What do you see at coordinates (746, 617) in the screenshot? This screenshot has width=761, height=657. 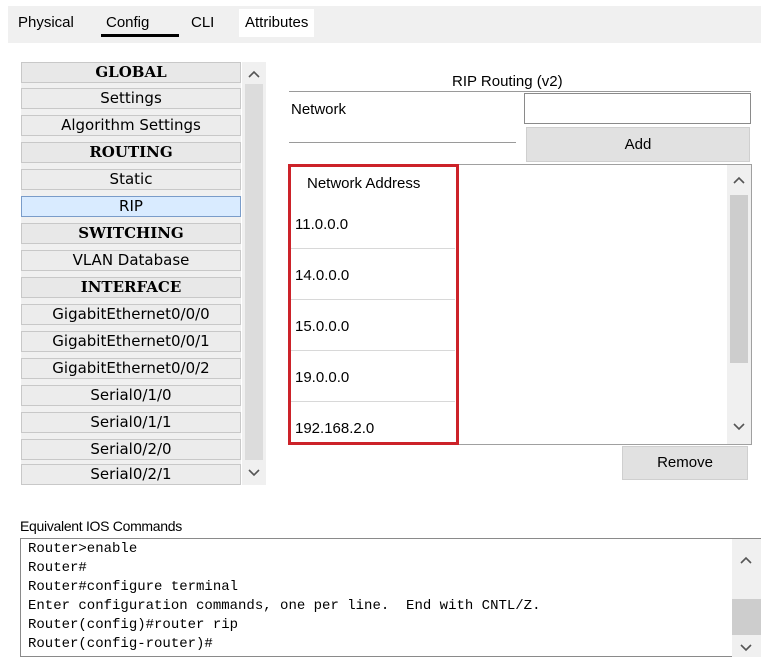 I see `console-scroll-thumb` at bounding box center [746, 617].